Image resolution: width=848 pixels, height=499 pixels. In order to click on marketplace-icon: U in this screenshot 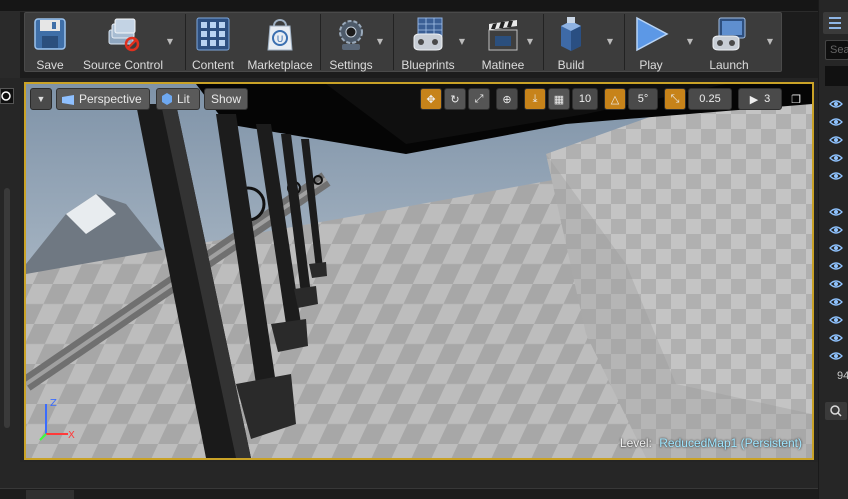, I will do `click(280, 34)`.